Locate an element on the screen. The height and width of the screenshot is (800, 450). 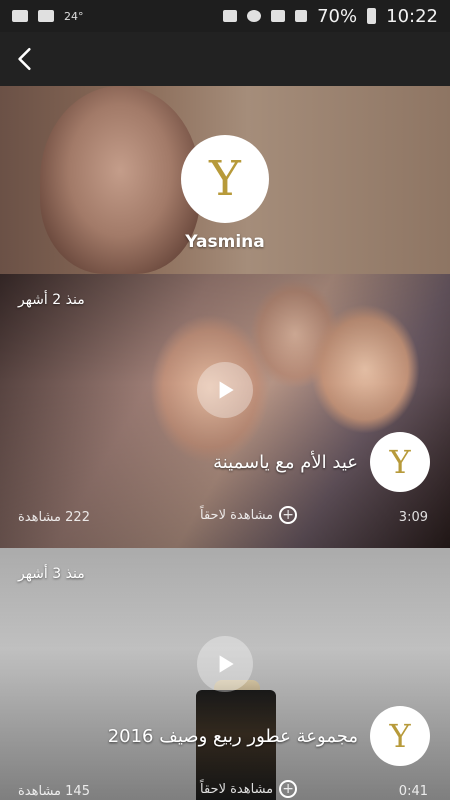
video-duration: 3:09 is located at coordinates (413, 517).